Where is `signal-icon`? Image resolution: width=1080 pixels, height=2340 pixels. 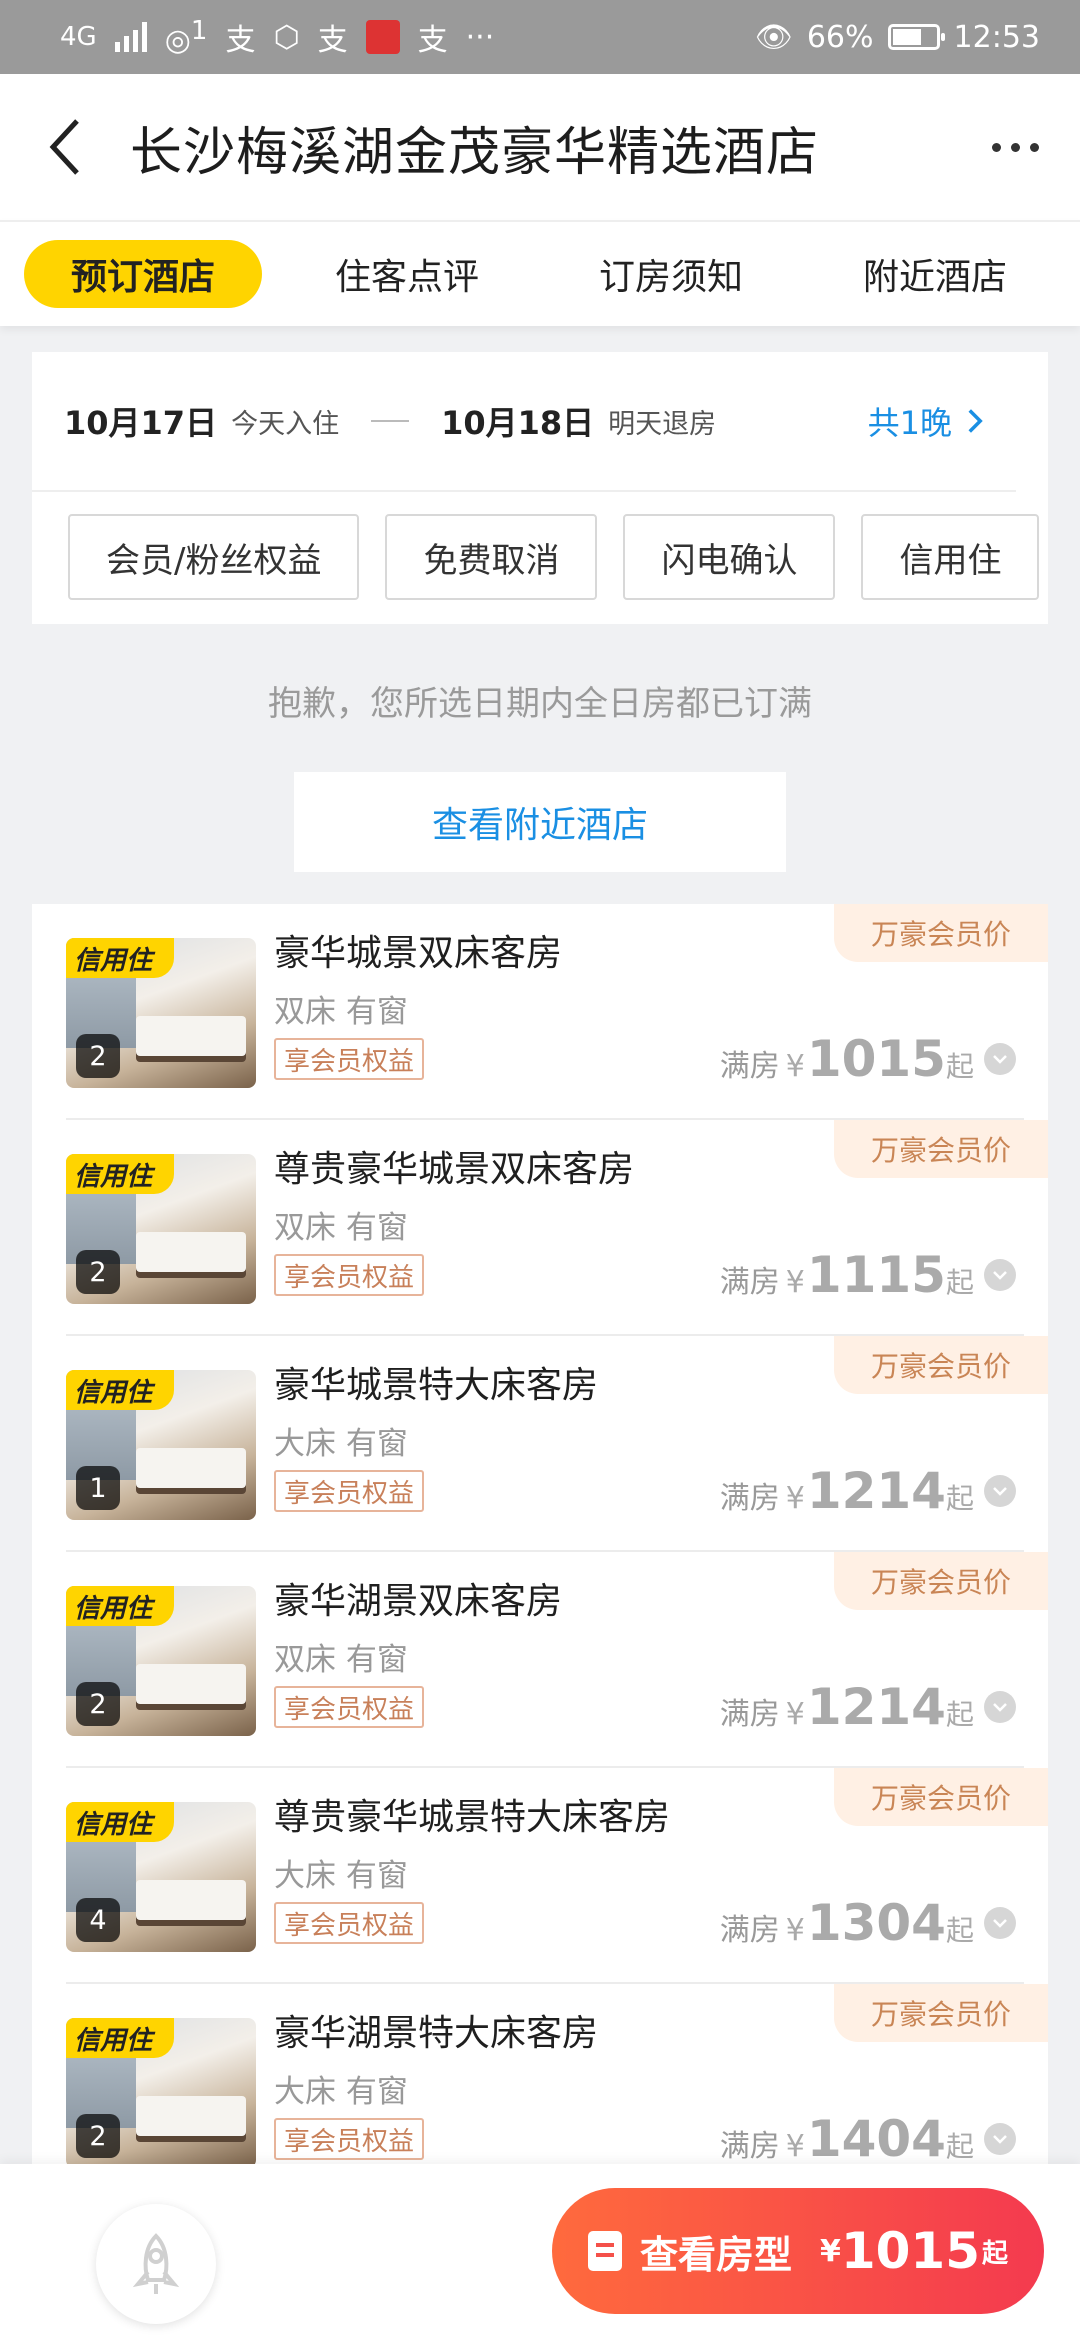 signal-icon is located at coordinates (130, 37).